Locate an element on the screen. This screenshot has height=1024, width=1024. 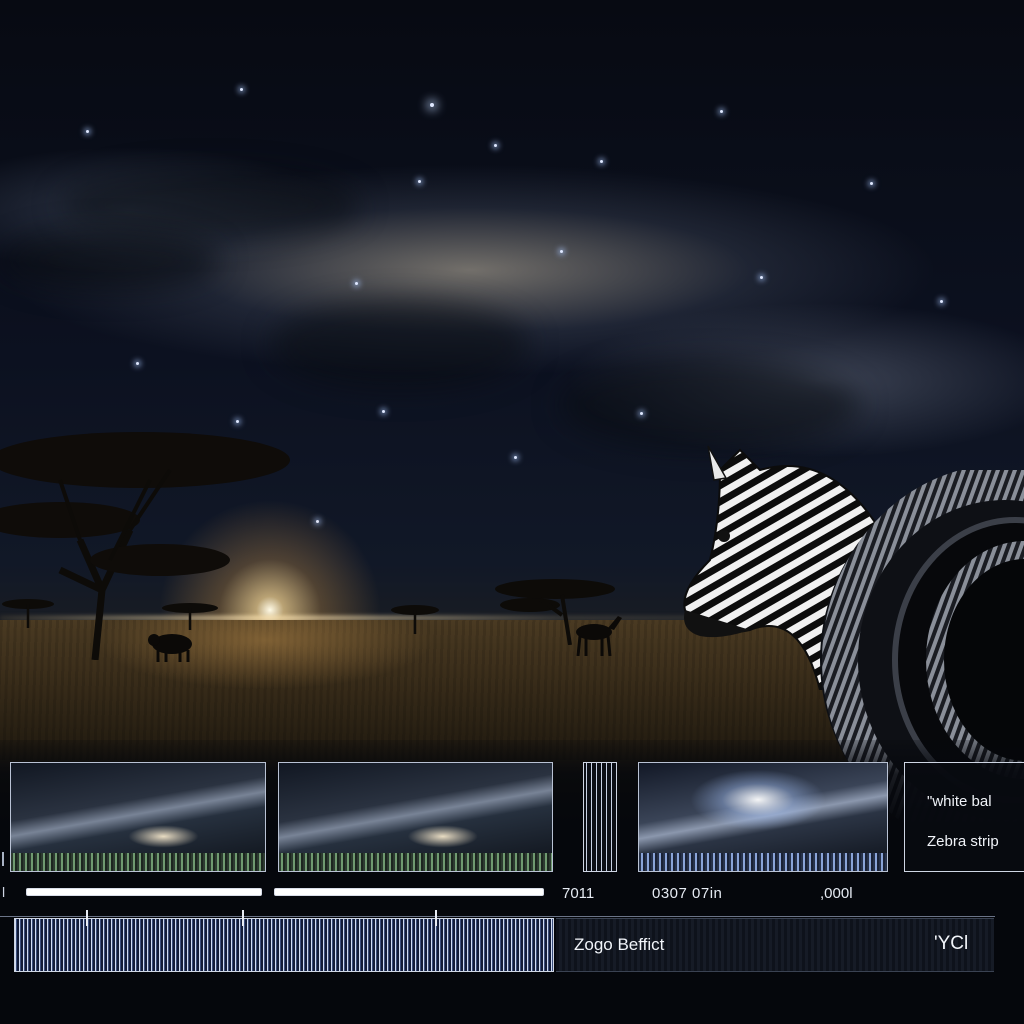
edge-tick is located at coordinates (3, 859).